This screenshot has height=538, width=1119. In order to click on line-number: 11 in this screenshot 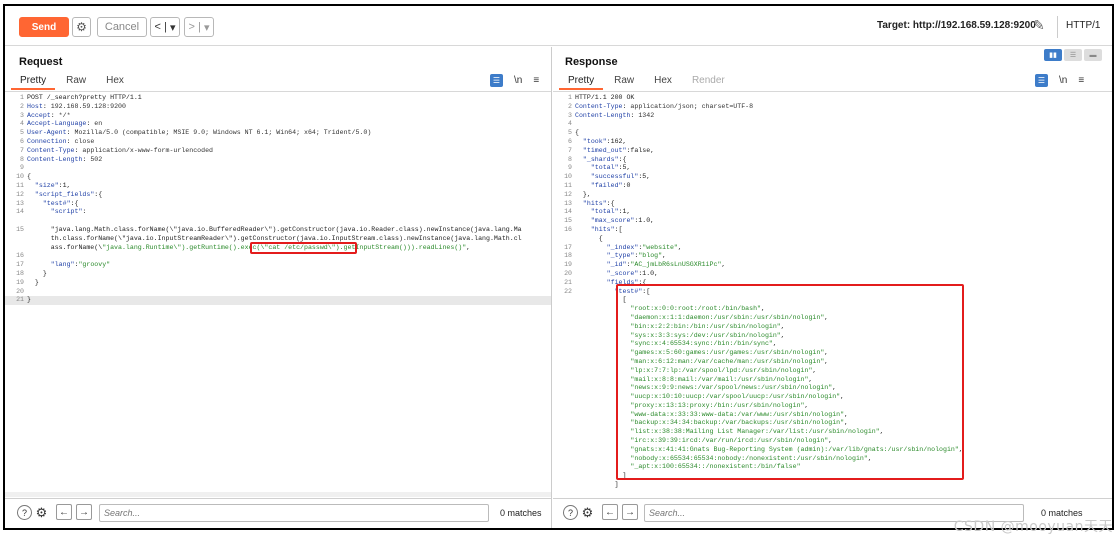, I will do `click(20, 185)`.